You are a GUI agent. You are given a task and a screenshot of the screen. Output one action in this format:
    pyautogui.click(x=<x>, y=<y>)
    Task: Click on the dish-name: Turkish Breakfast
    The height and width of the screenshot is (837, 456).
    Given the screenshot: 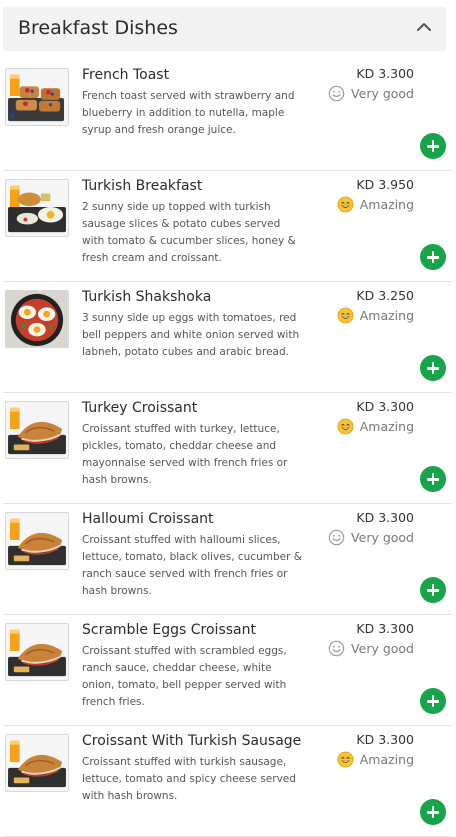 What is the action you would take?
    pyautogui.click(x=142, y=186)
    